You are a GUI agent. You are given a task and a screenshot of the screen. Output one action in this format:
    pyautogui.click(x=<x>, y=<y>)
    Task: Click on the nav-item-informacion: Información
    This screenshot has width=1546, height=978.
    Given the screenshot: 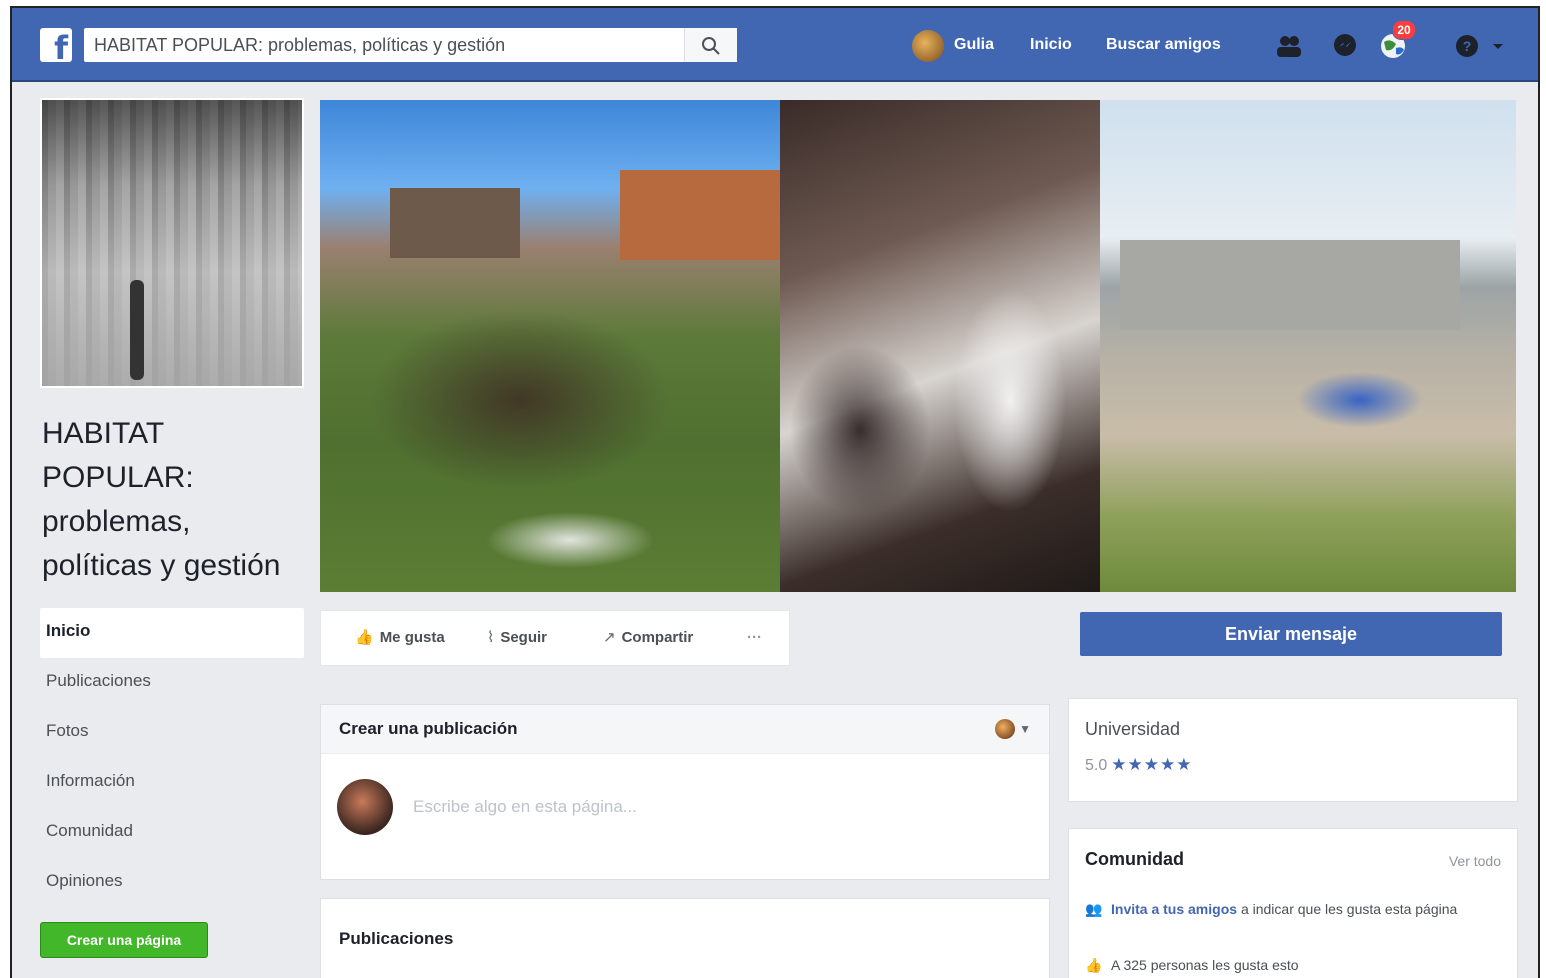 What is the action you would take?
    pyautogui.click(x=172, y=783)
    